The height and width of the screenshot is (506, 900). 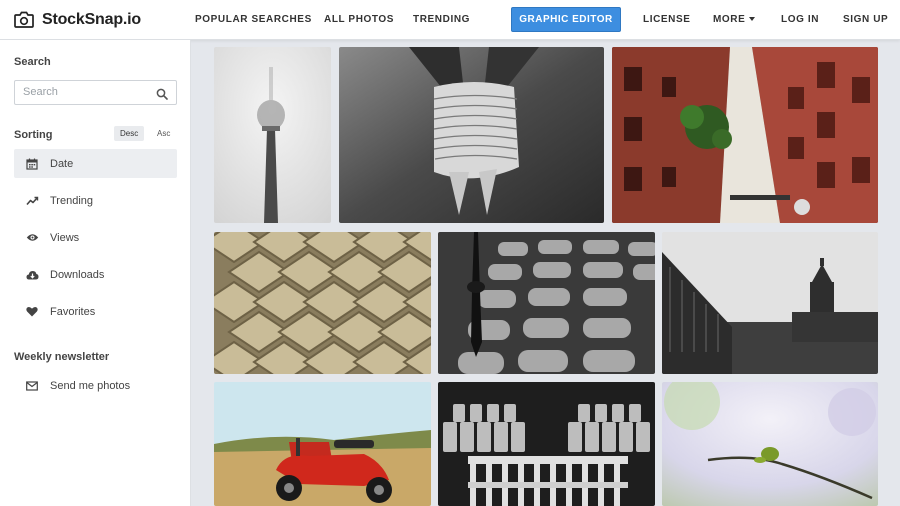 I want to click on sort-item-date: Date, so click(x=95, y=163).